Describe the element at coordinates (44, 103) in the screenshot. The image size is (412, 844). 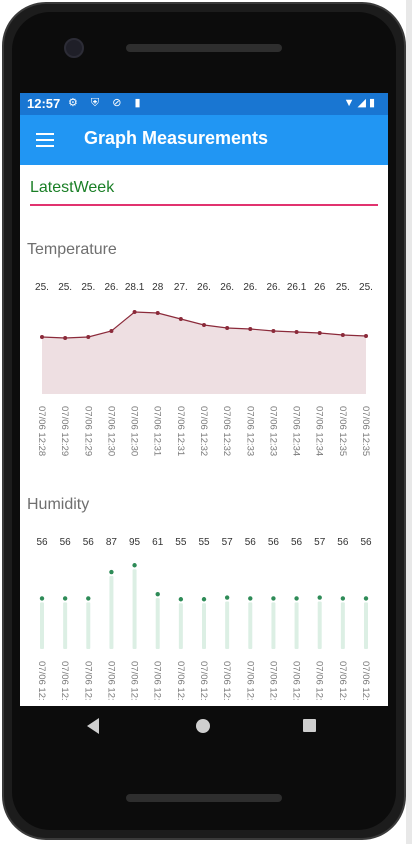
I see `status-time: 12:57` at that location.